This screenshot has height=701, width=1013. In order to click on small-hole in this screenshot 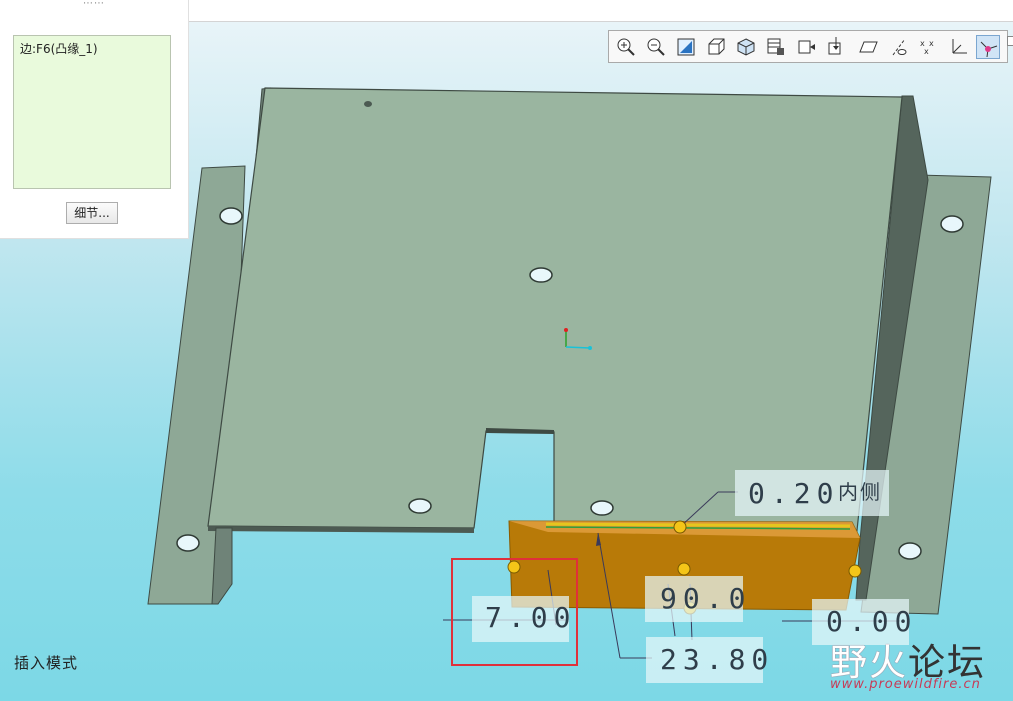, I will do `click(368, 104)`.